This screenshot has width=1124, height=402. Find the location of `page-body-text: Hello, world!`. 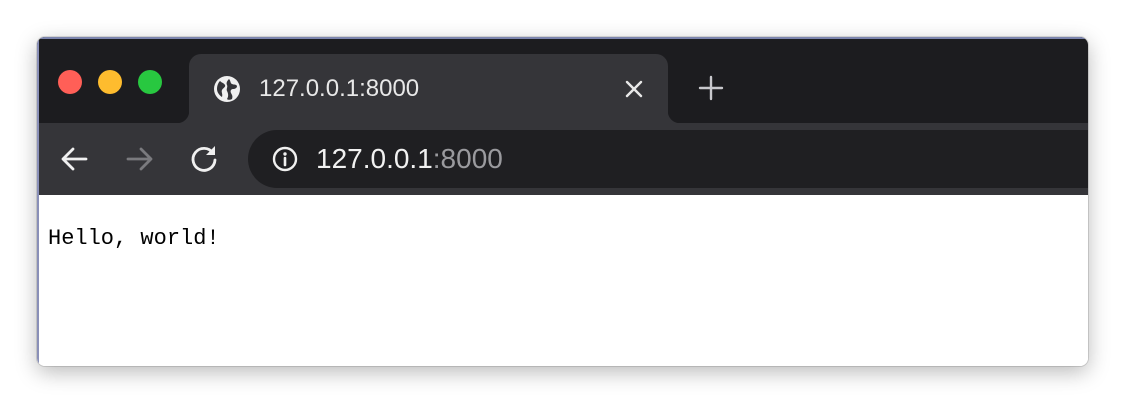

page-body-text: Hello, world! is located at coordinates (134, 238).